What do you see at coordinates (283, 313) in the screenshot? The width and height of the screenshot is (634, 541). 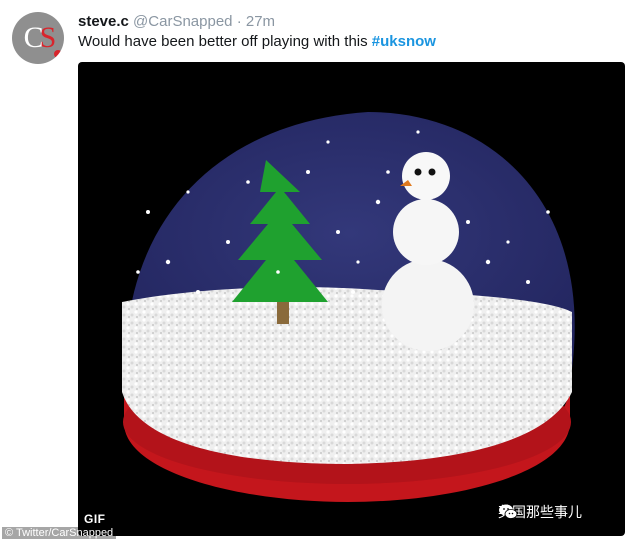 I see `tree-trunk` at bounding box center [283, 313].